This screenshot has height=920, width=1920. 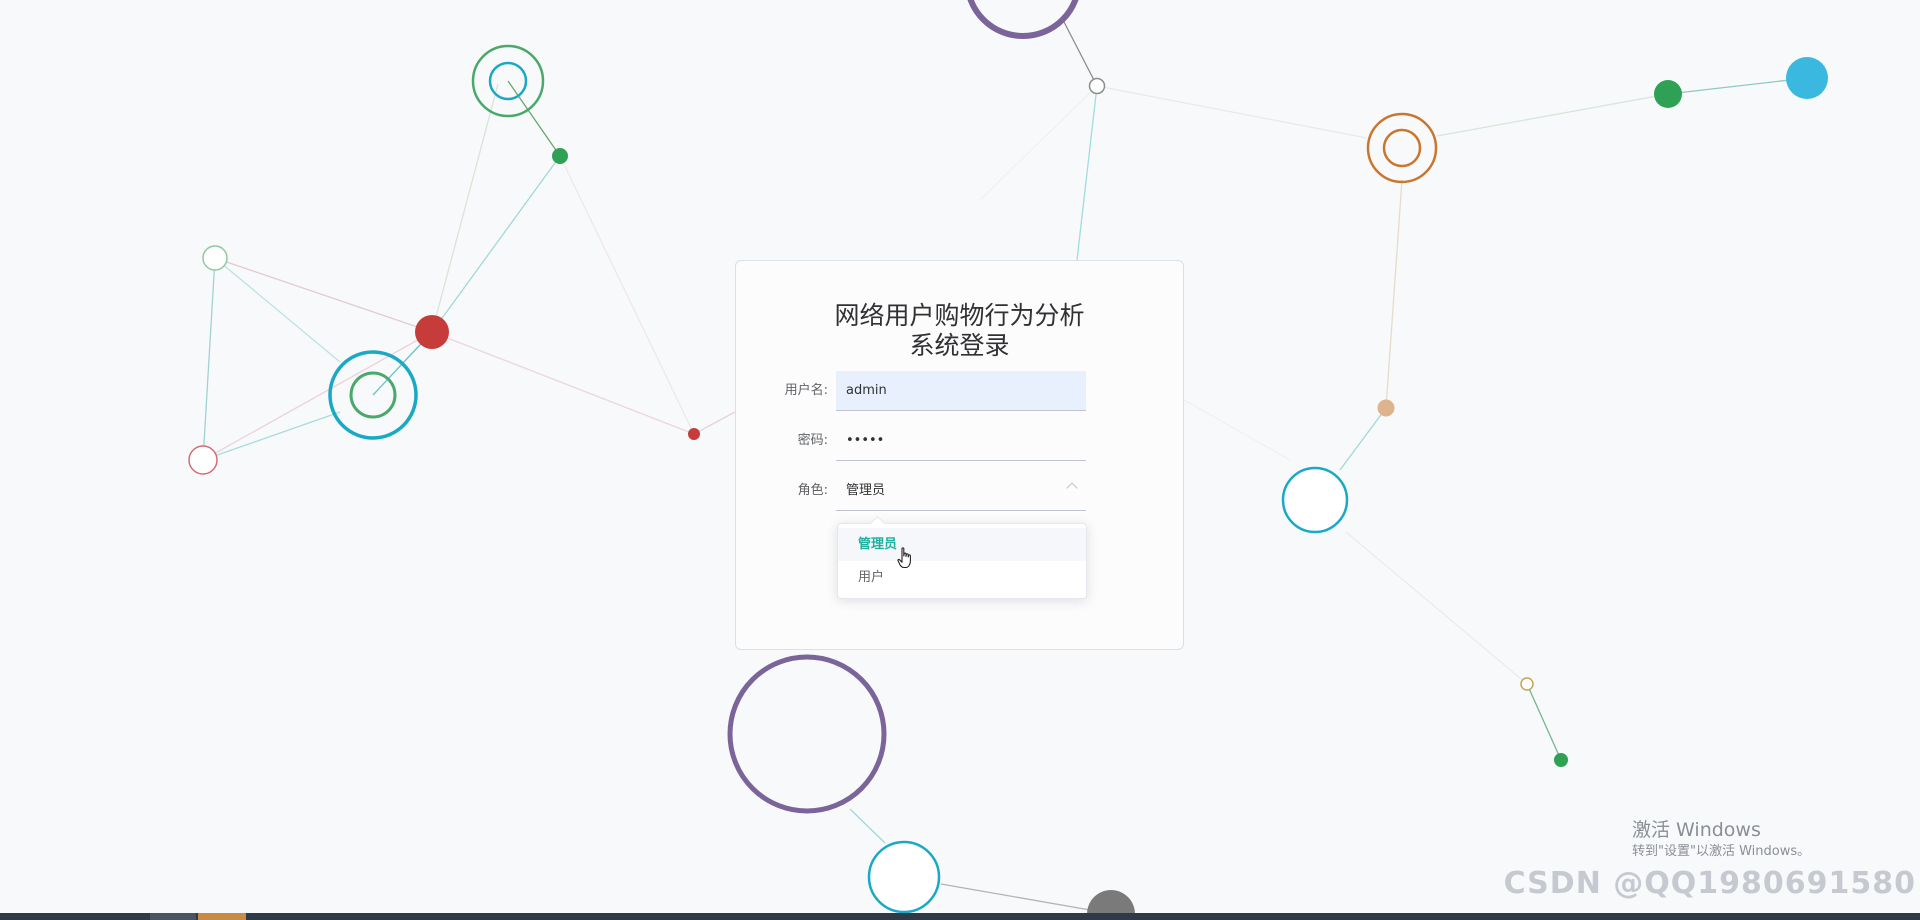 I want to click on password-row: 密码: •••••, so click(x=959, y=441).